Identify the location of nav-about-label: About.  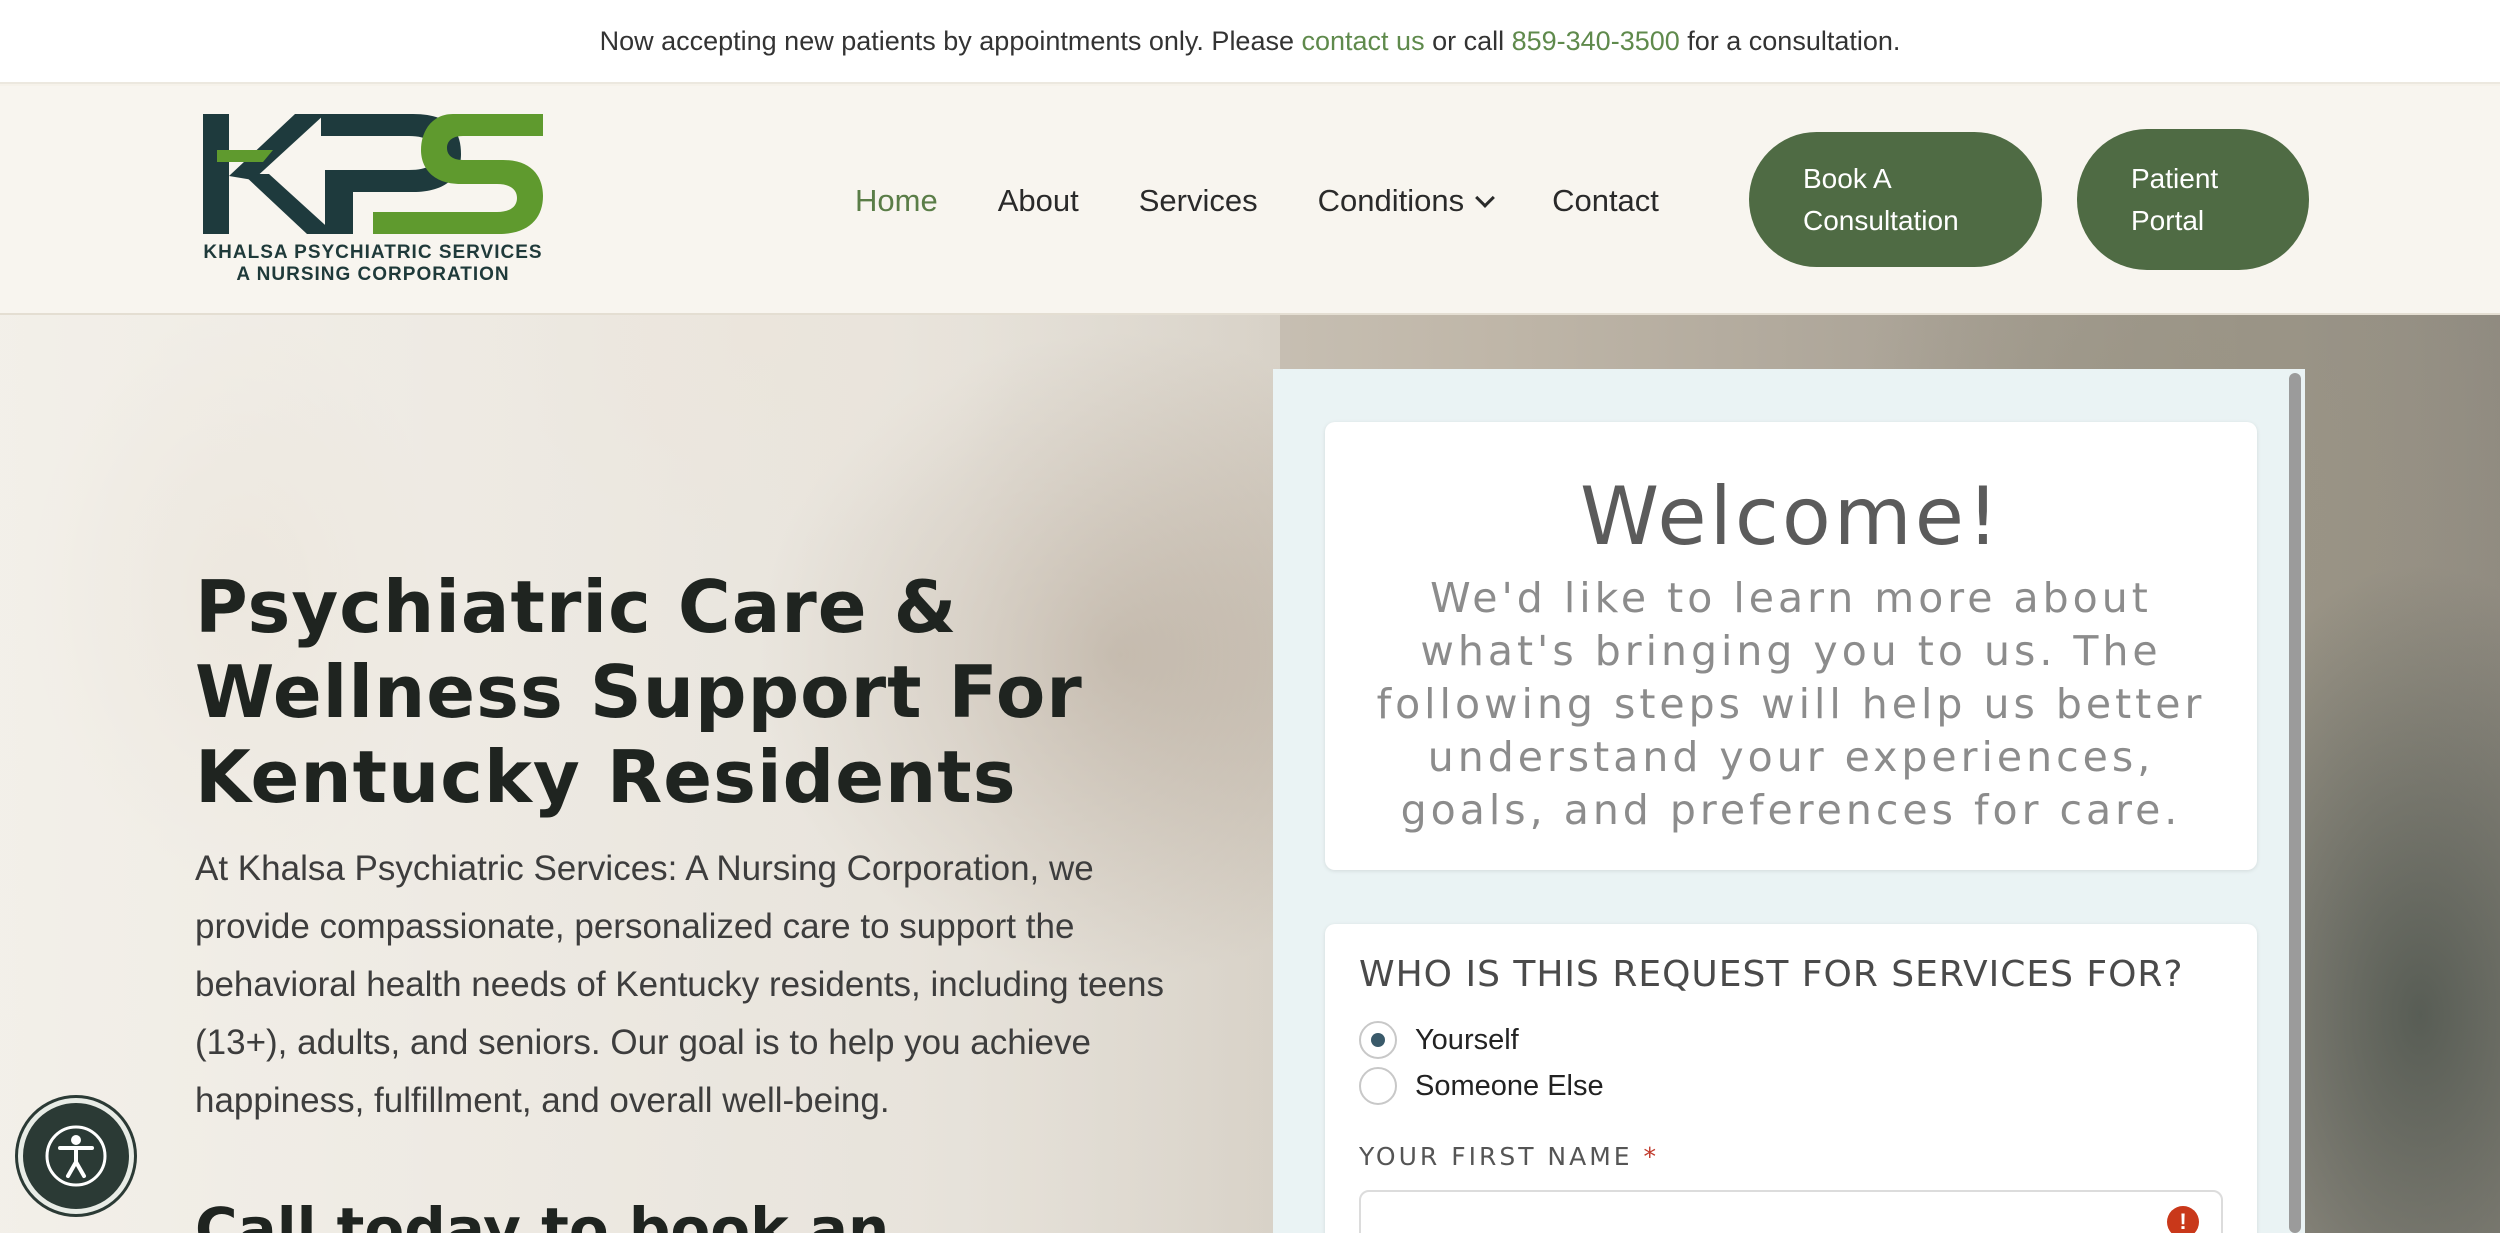
(1038, 200).